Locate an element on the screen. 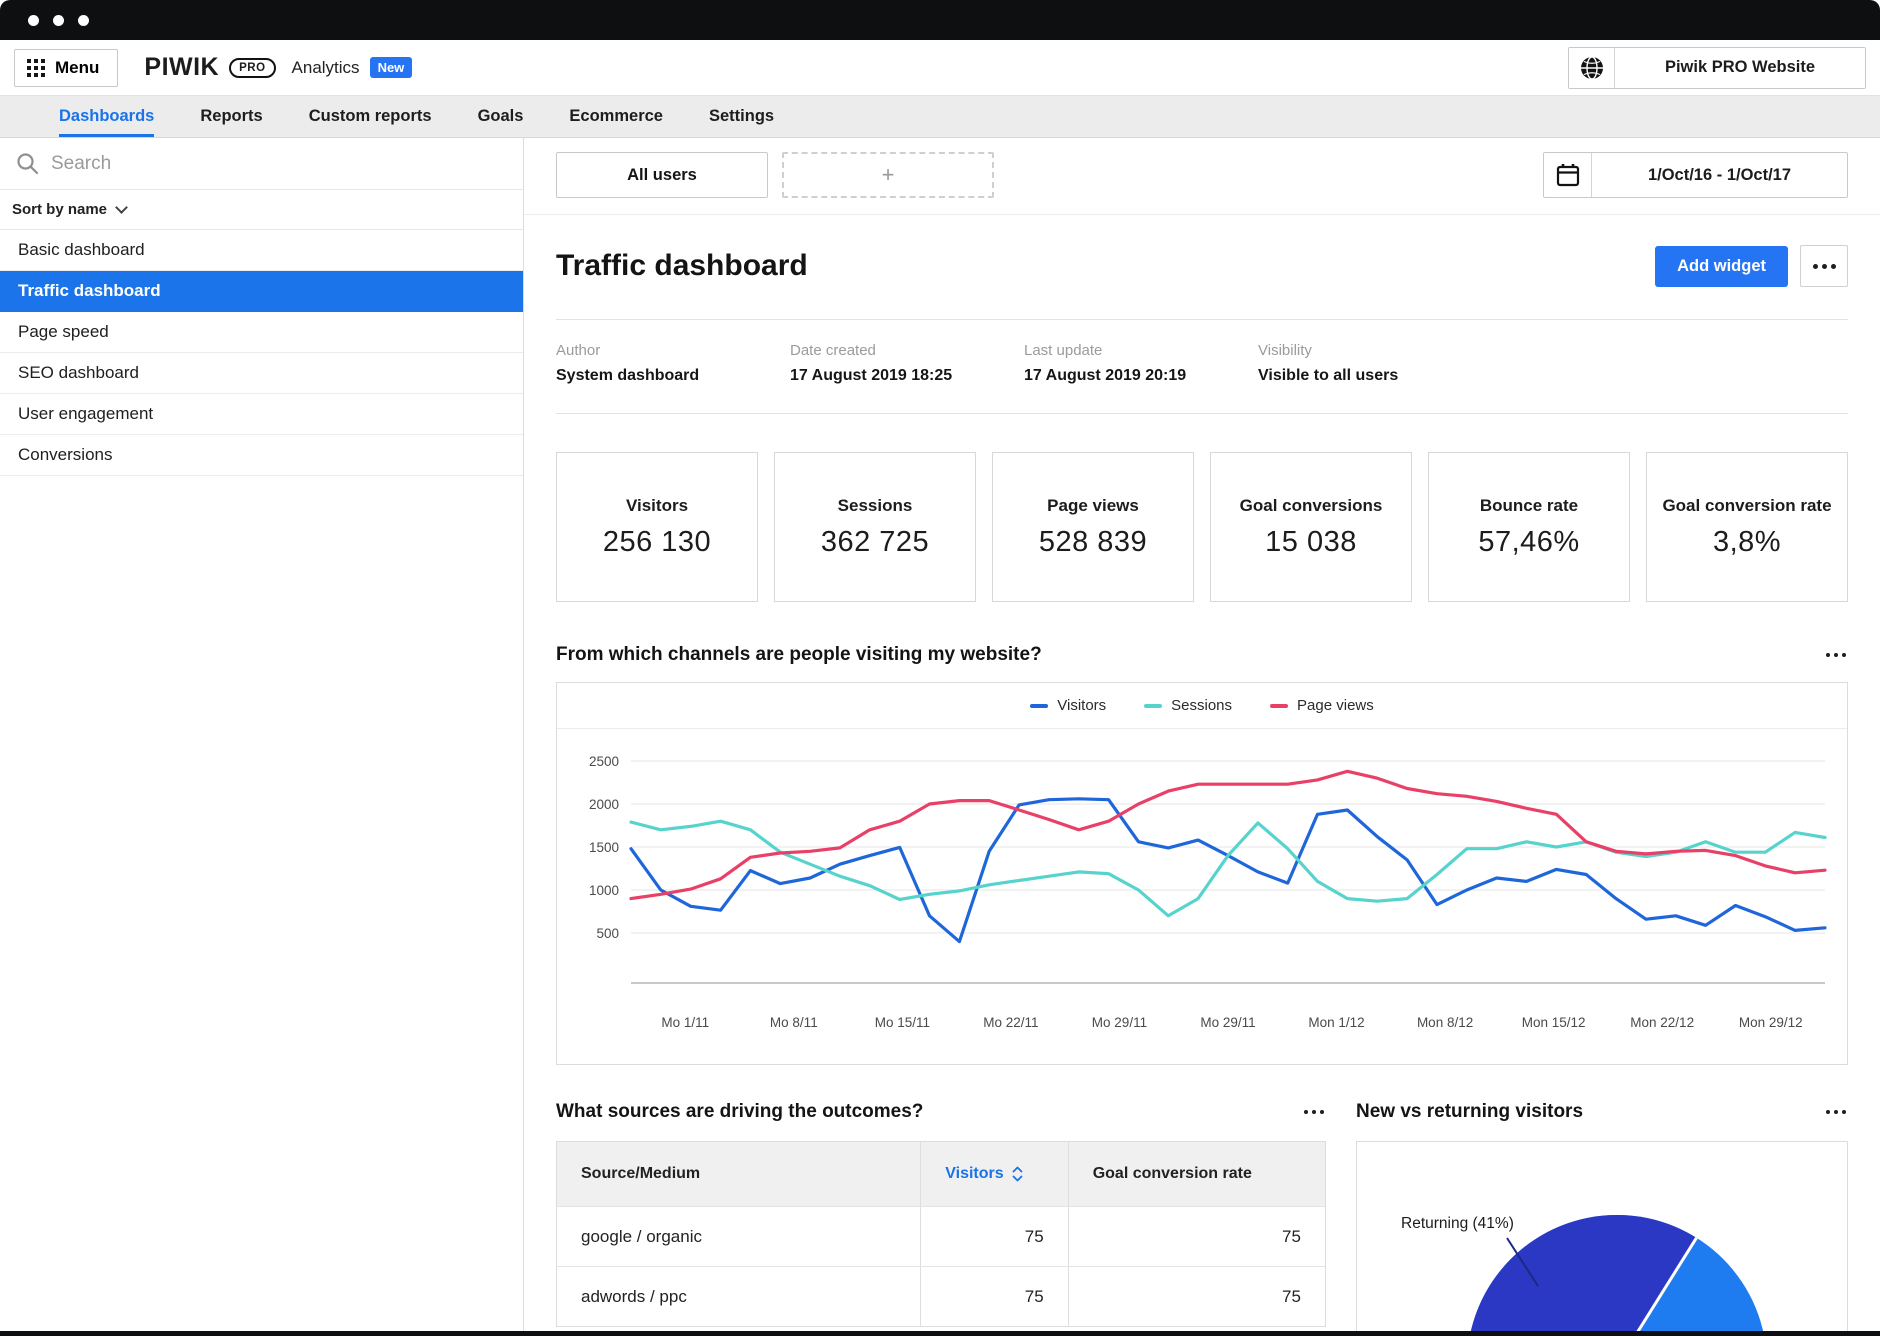 This screenshot has width=1880, height=1336. table-row: adwords / ppc 75 75 is located at coordinates (941, 1296).